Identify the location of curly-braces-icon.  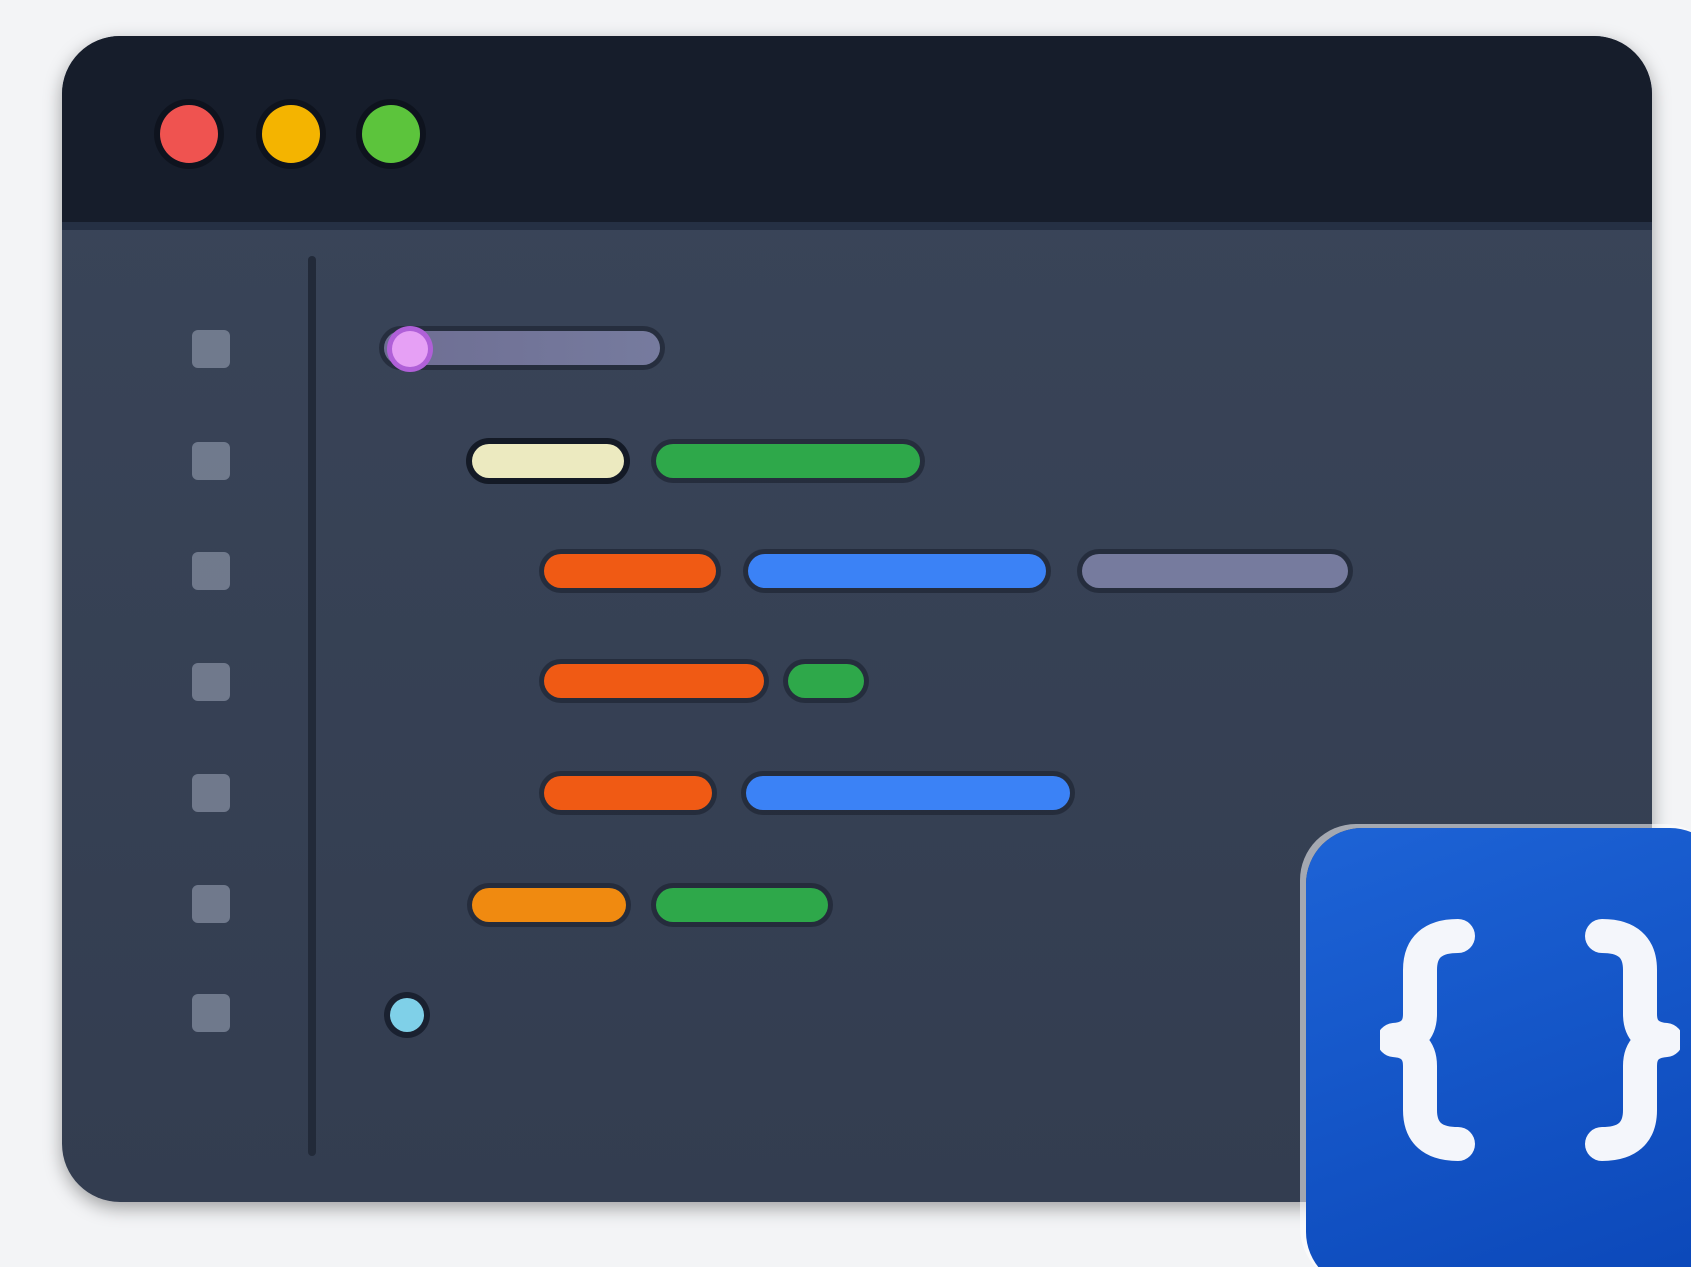
(1530, 1040).